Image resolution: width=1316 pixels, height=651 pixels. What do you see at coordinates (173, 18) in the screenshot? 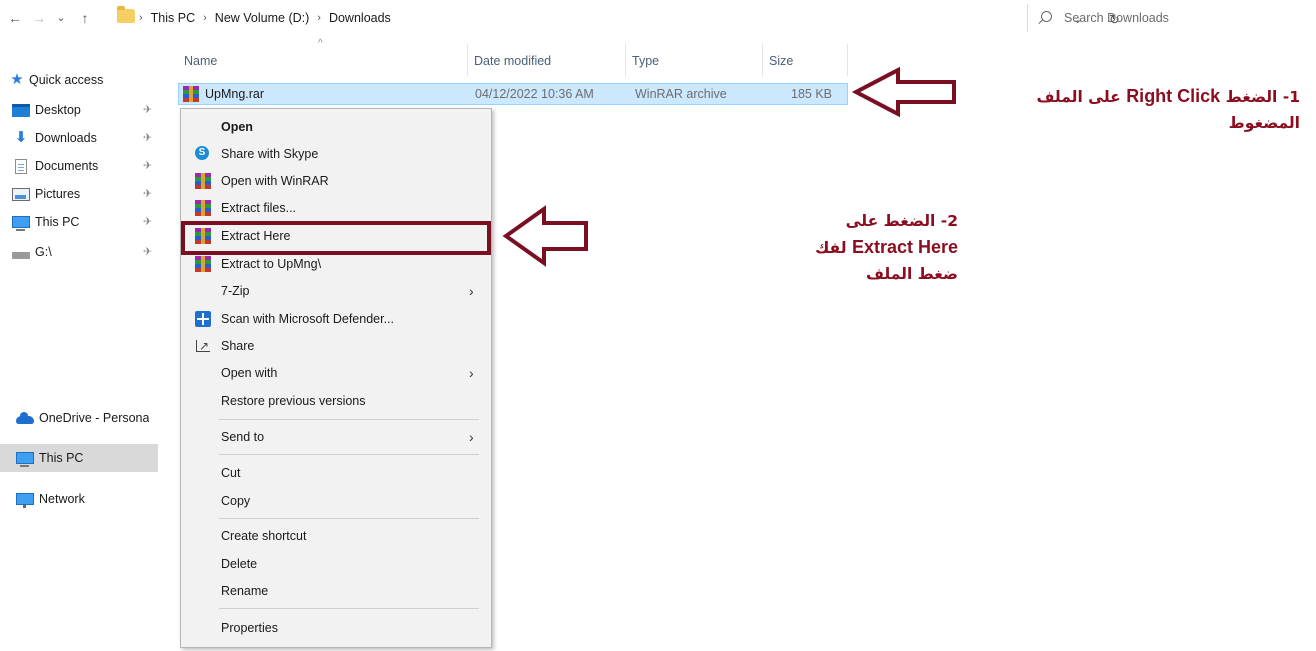
I see `breadcrumb-this-pc: This PC` at bounding box center [173, 18].